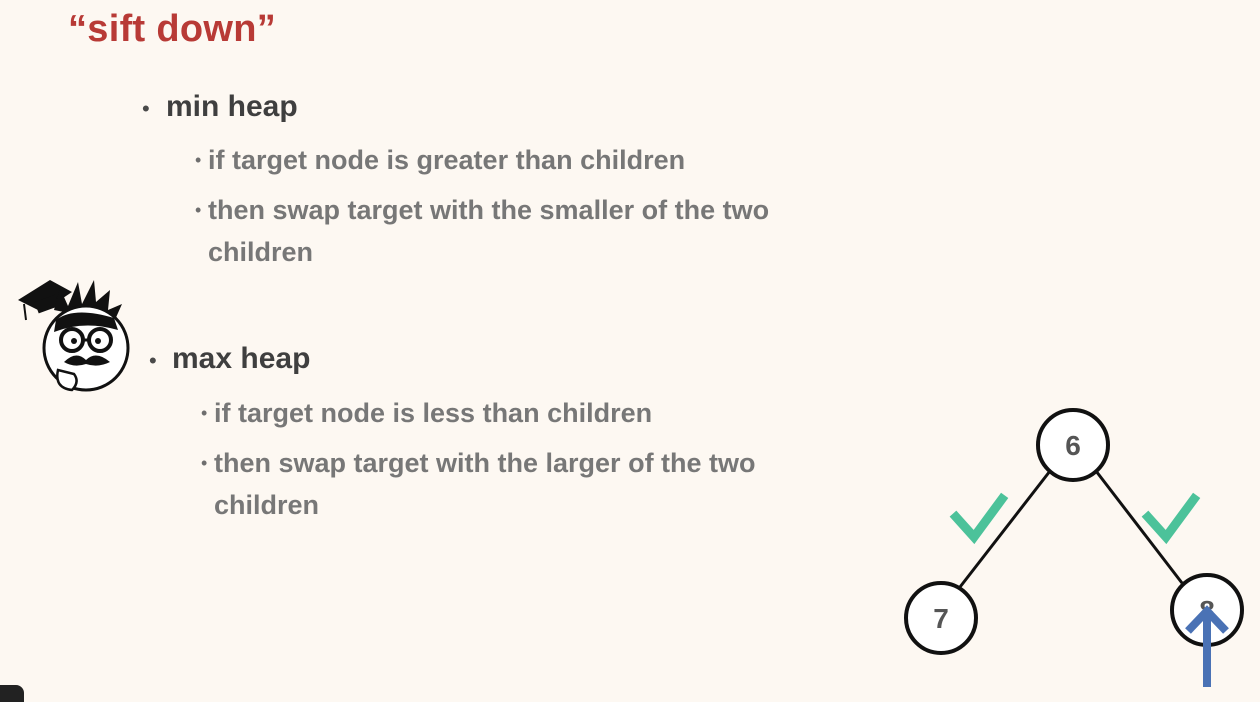 Image resolution: width=1260 pixels, height=702 pixels. Describe the element at coordinates (447, 160) in the screenshot. I see `min-heap-condition: if target node is greater than children` at that location.